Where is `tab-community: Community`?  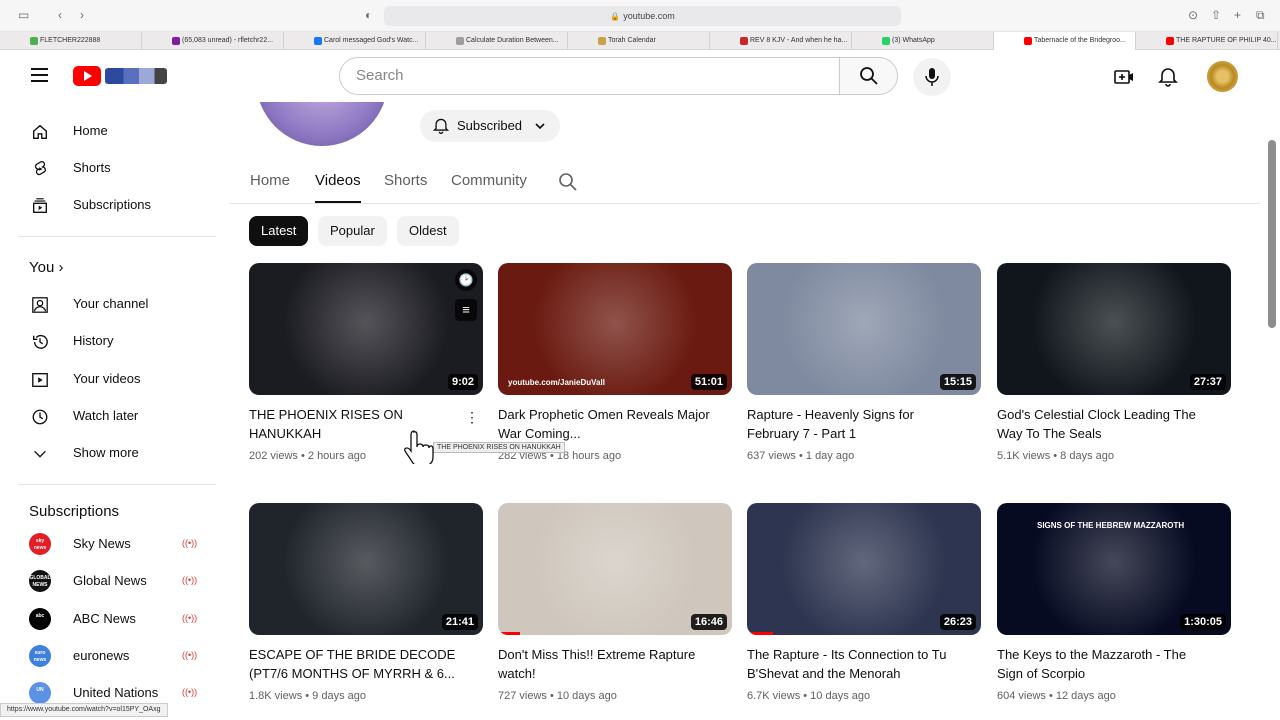
tab-community: Community is located at coordinates (489, 186).